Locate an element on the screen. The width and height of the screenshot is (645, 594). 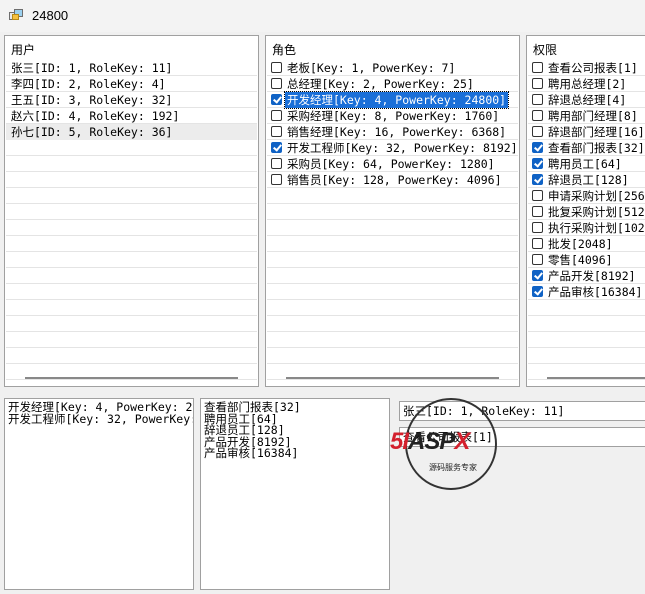
permission-list-item: 执行采购计划[1024] is located at coordinates (586, 228).